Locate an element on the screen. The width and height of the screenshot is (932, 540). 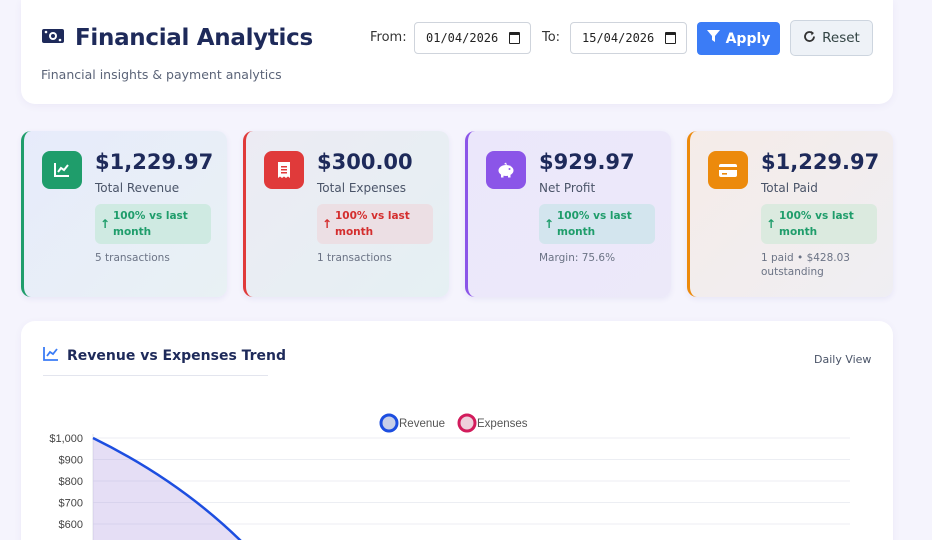
legend-label: Revenue is located at coordinates (422, 424).